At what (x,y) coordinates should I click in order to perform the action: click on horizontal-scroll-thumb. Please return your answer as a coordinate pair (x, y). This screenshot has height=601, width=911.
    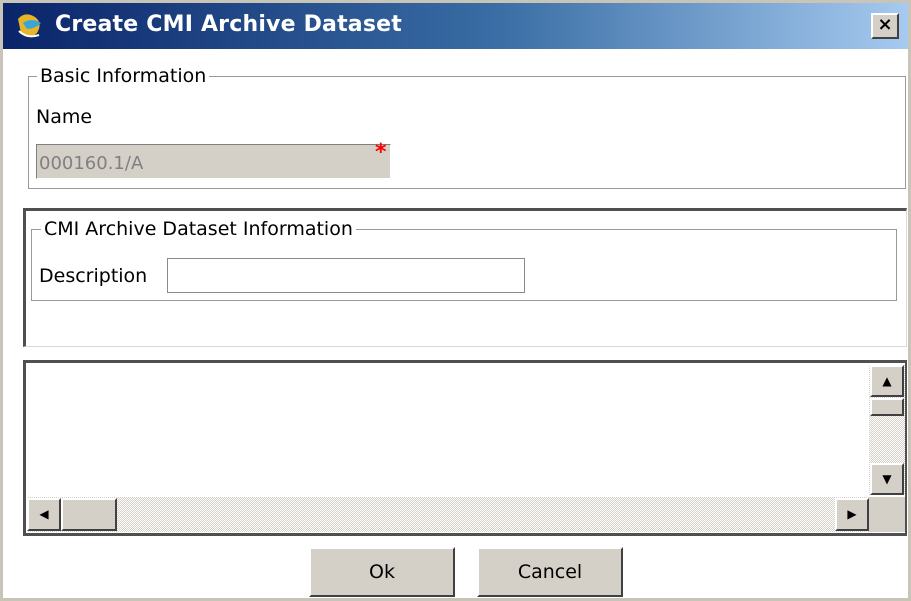
    Looking at the image, I should click on (89, 514).